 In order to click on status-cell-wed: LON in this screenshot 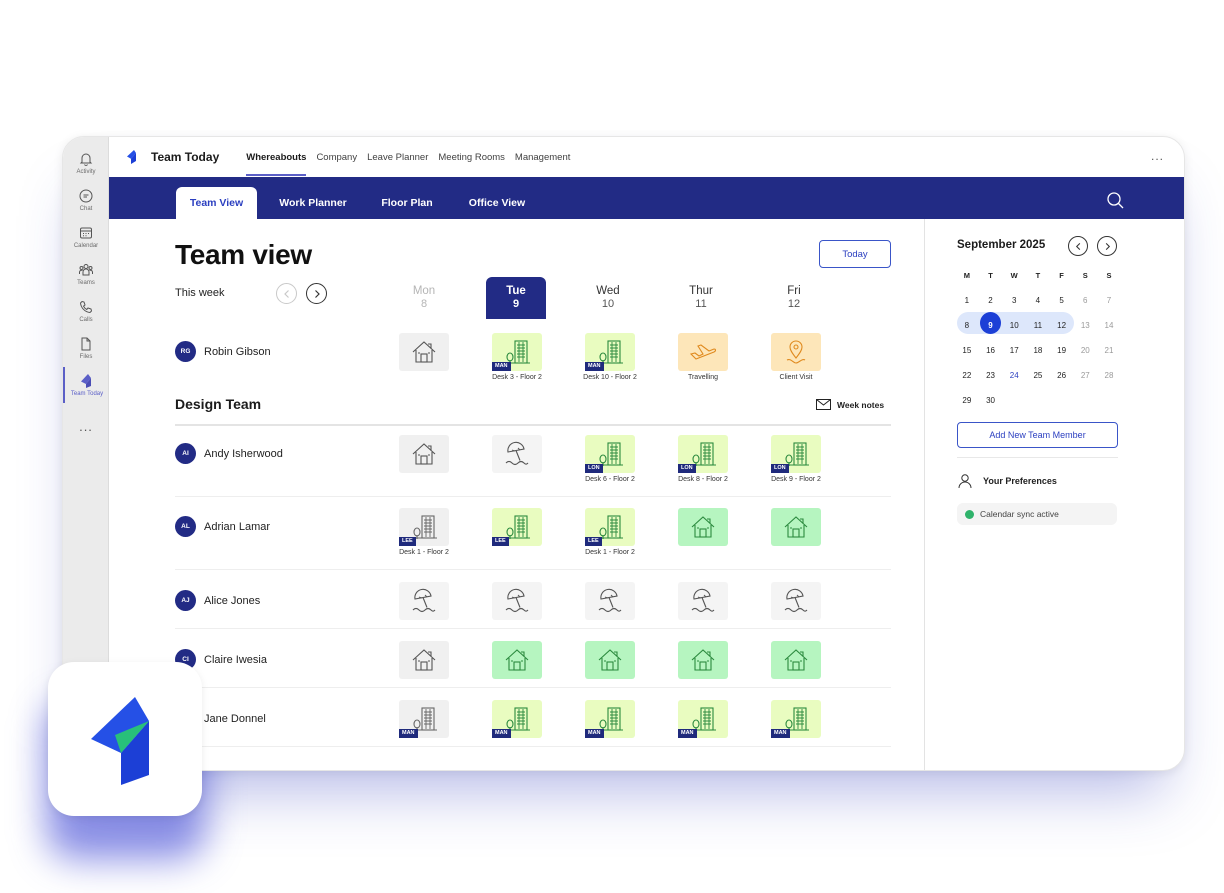, I will do `click(610, 454)`.